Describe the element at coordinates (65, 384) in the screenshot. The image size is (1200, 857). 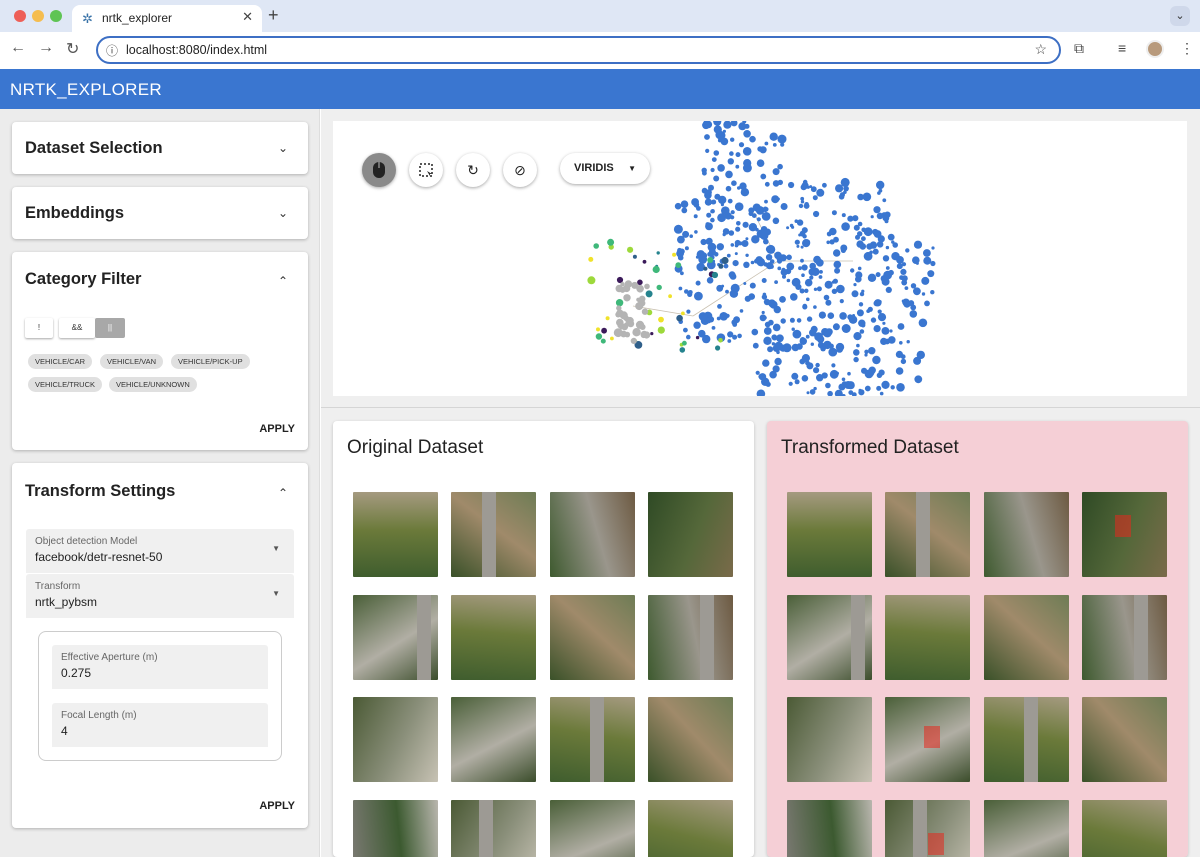
I see `chip-vehicle-truck: VEHICLE/TRUCK` at that location.